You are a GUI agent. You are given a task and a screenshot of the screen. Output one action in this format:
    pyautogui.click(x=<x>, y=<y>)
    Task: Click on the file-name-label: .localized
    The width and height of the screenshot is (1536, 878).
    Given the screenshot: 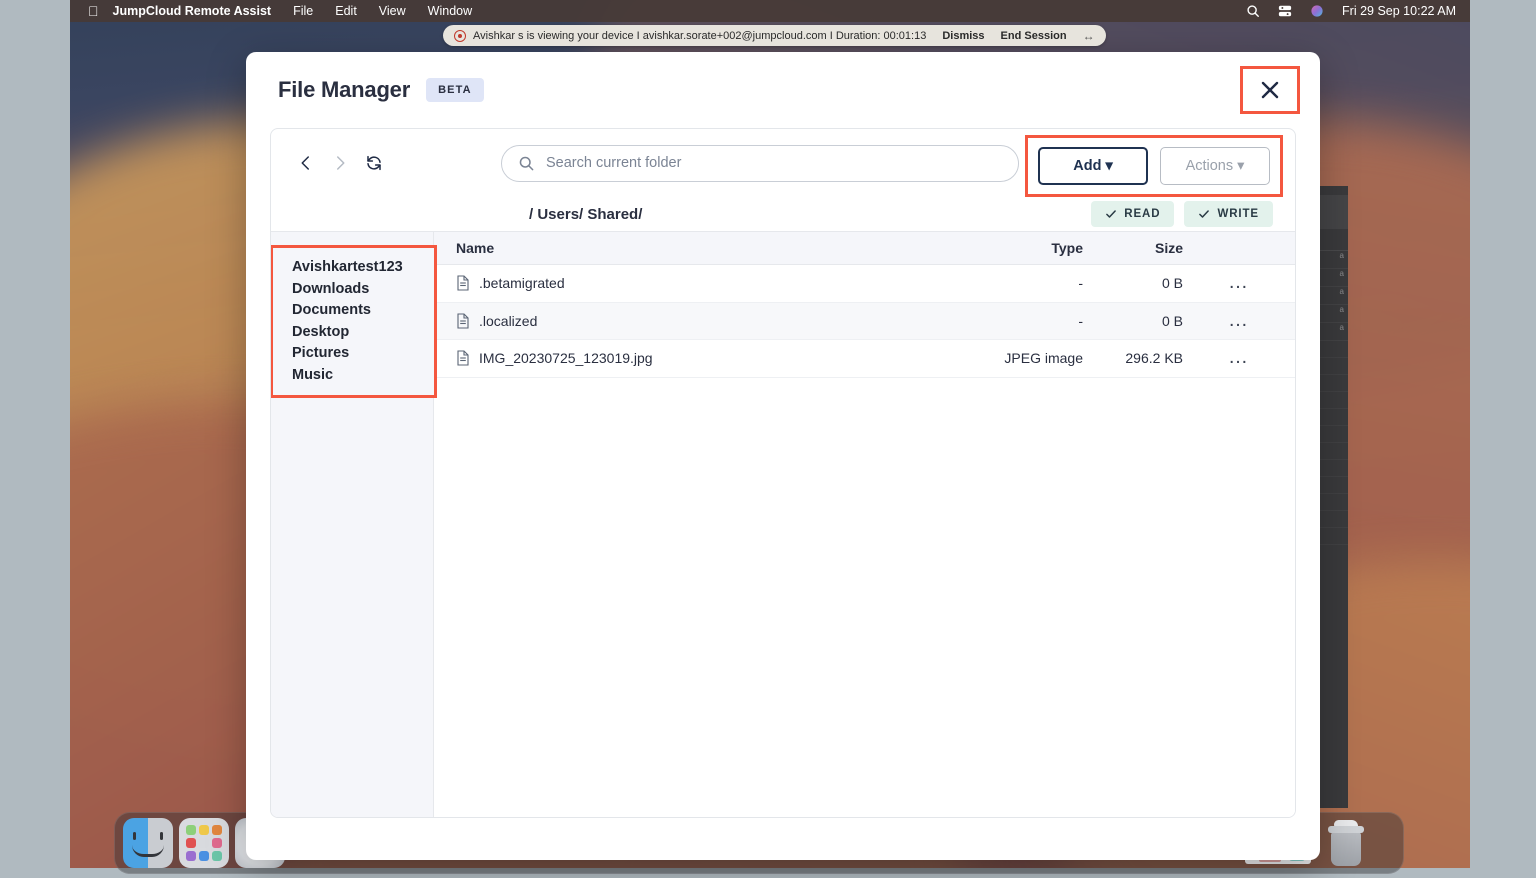 What is the action you would take?
    pyautogui.click(x=508, y=320)
    